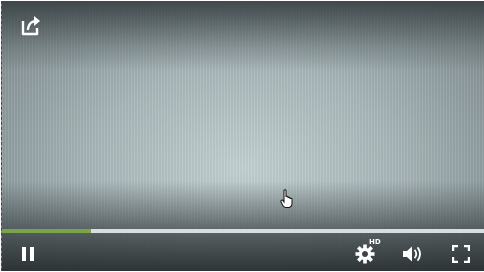  I want to click on pause-icon, so click(28, 254).